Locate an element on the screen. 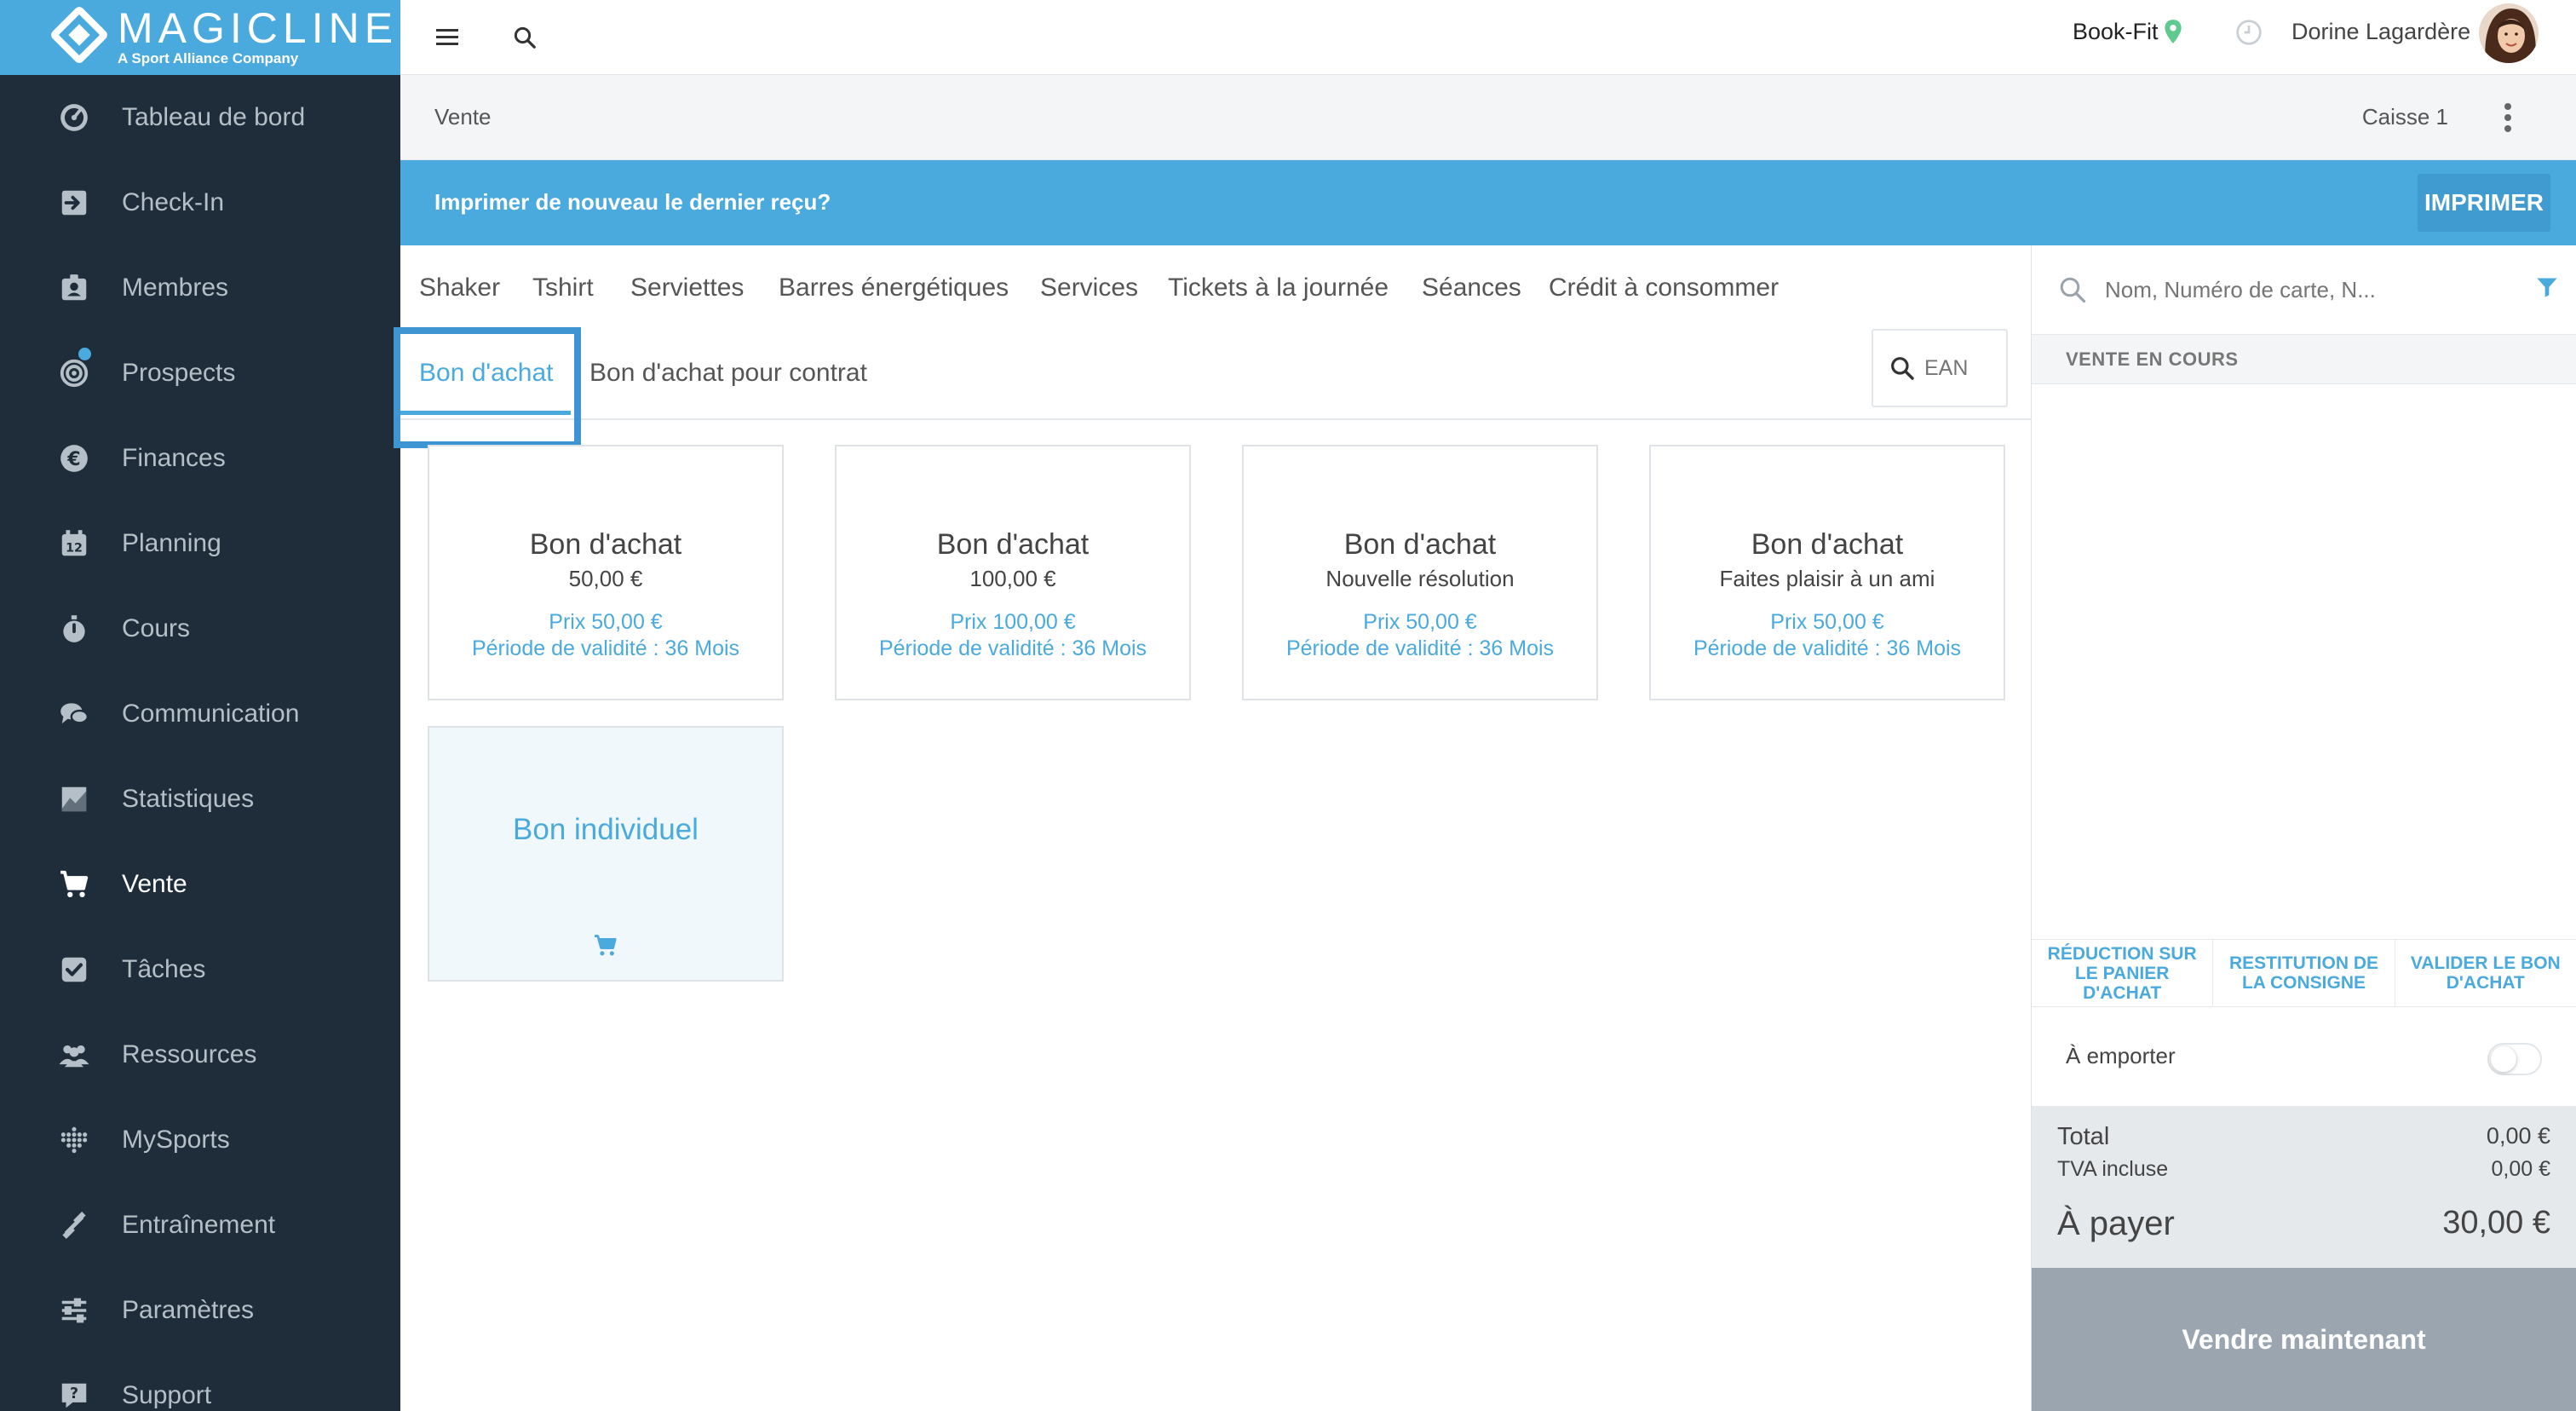 This screenshot has height=1411, width=2576. location-pin-icon is located at coordinates (2173, 34).